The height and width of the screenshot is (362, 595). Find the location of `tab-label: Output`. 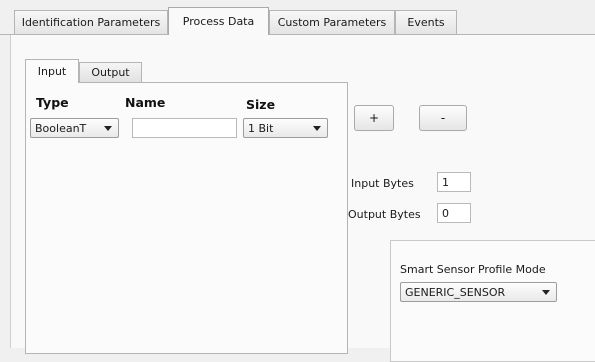

tab-label: Output is located at coordinates (110, 72).